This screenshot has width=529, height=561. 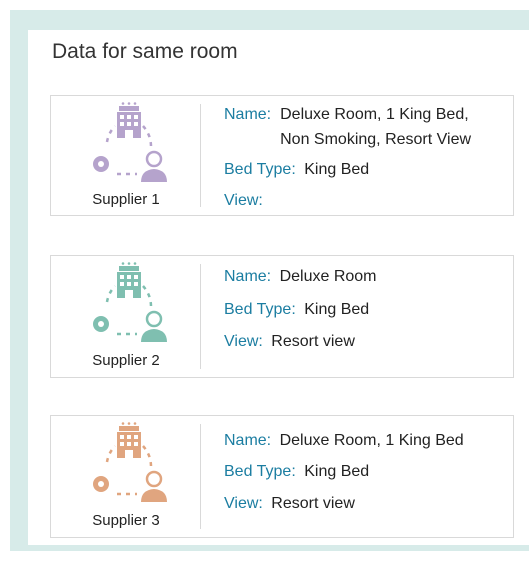 What do you see at coordinates (376, 139) in the screenshot?
I see `name-value-line2: Non Smoking, Resort View` at bounding box center [376, 139].